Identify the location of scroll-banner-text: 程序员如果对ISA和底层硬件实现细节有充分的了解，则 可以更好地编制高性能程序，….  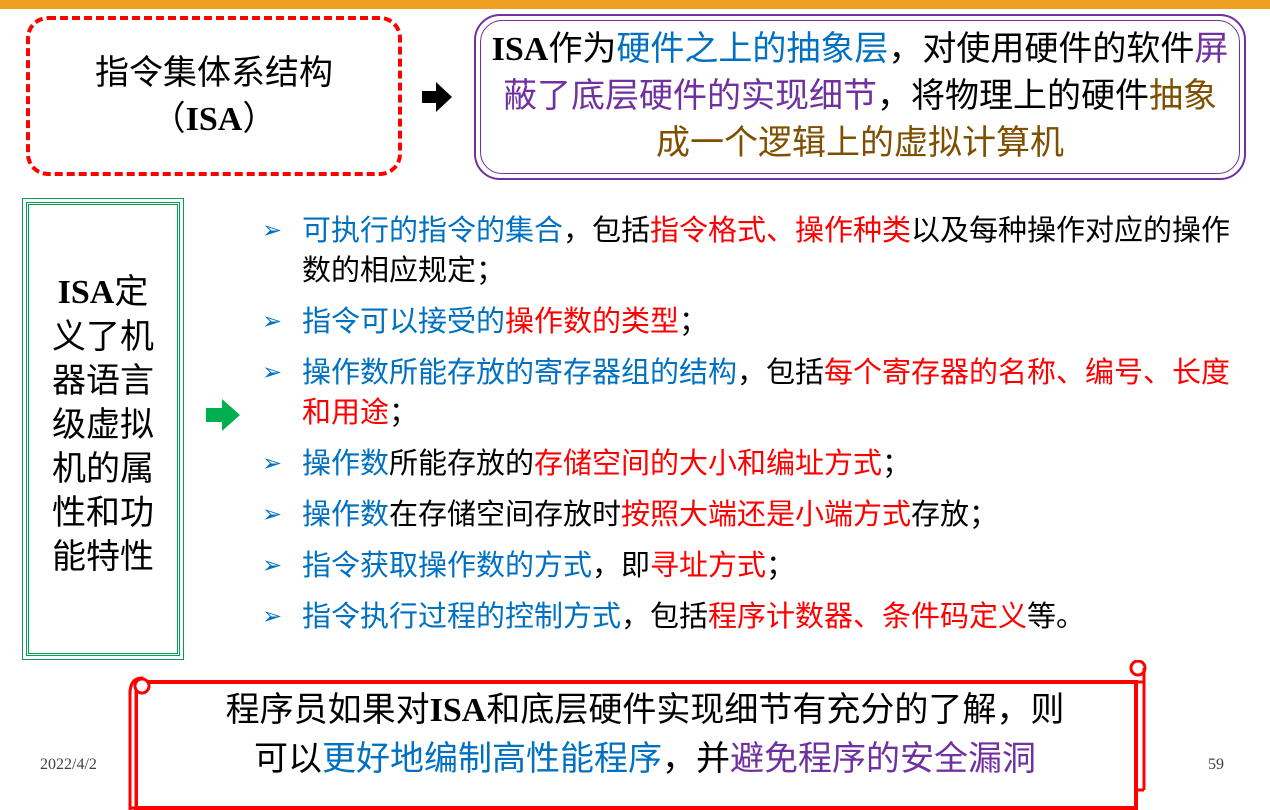
(645, 734).